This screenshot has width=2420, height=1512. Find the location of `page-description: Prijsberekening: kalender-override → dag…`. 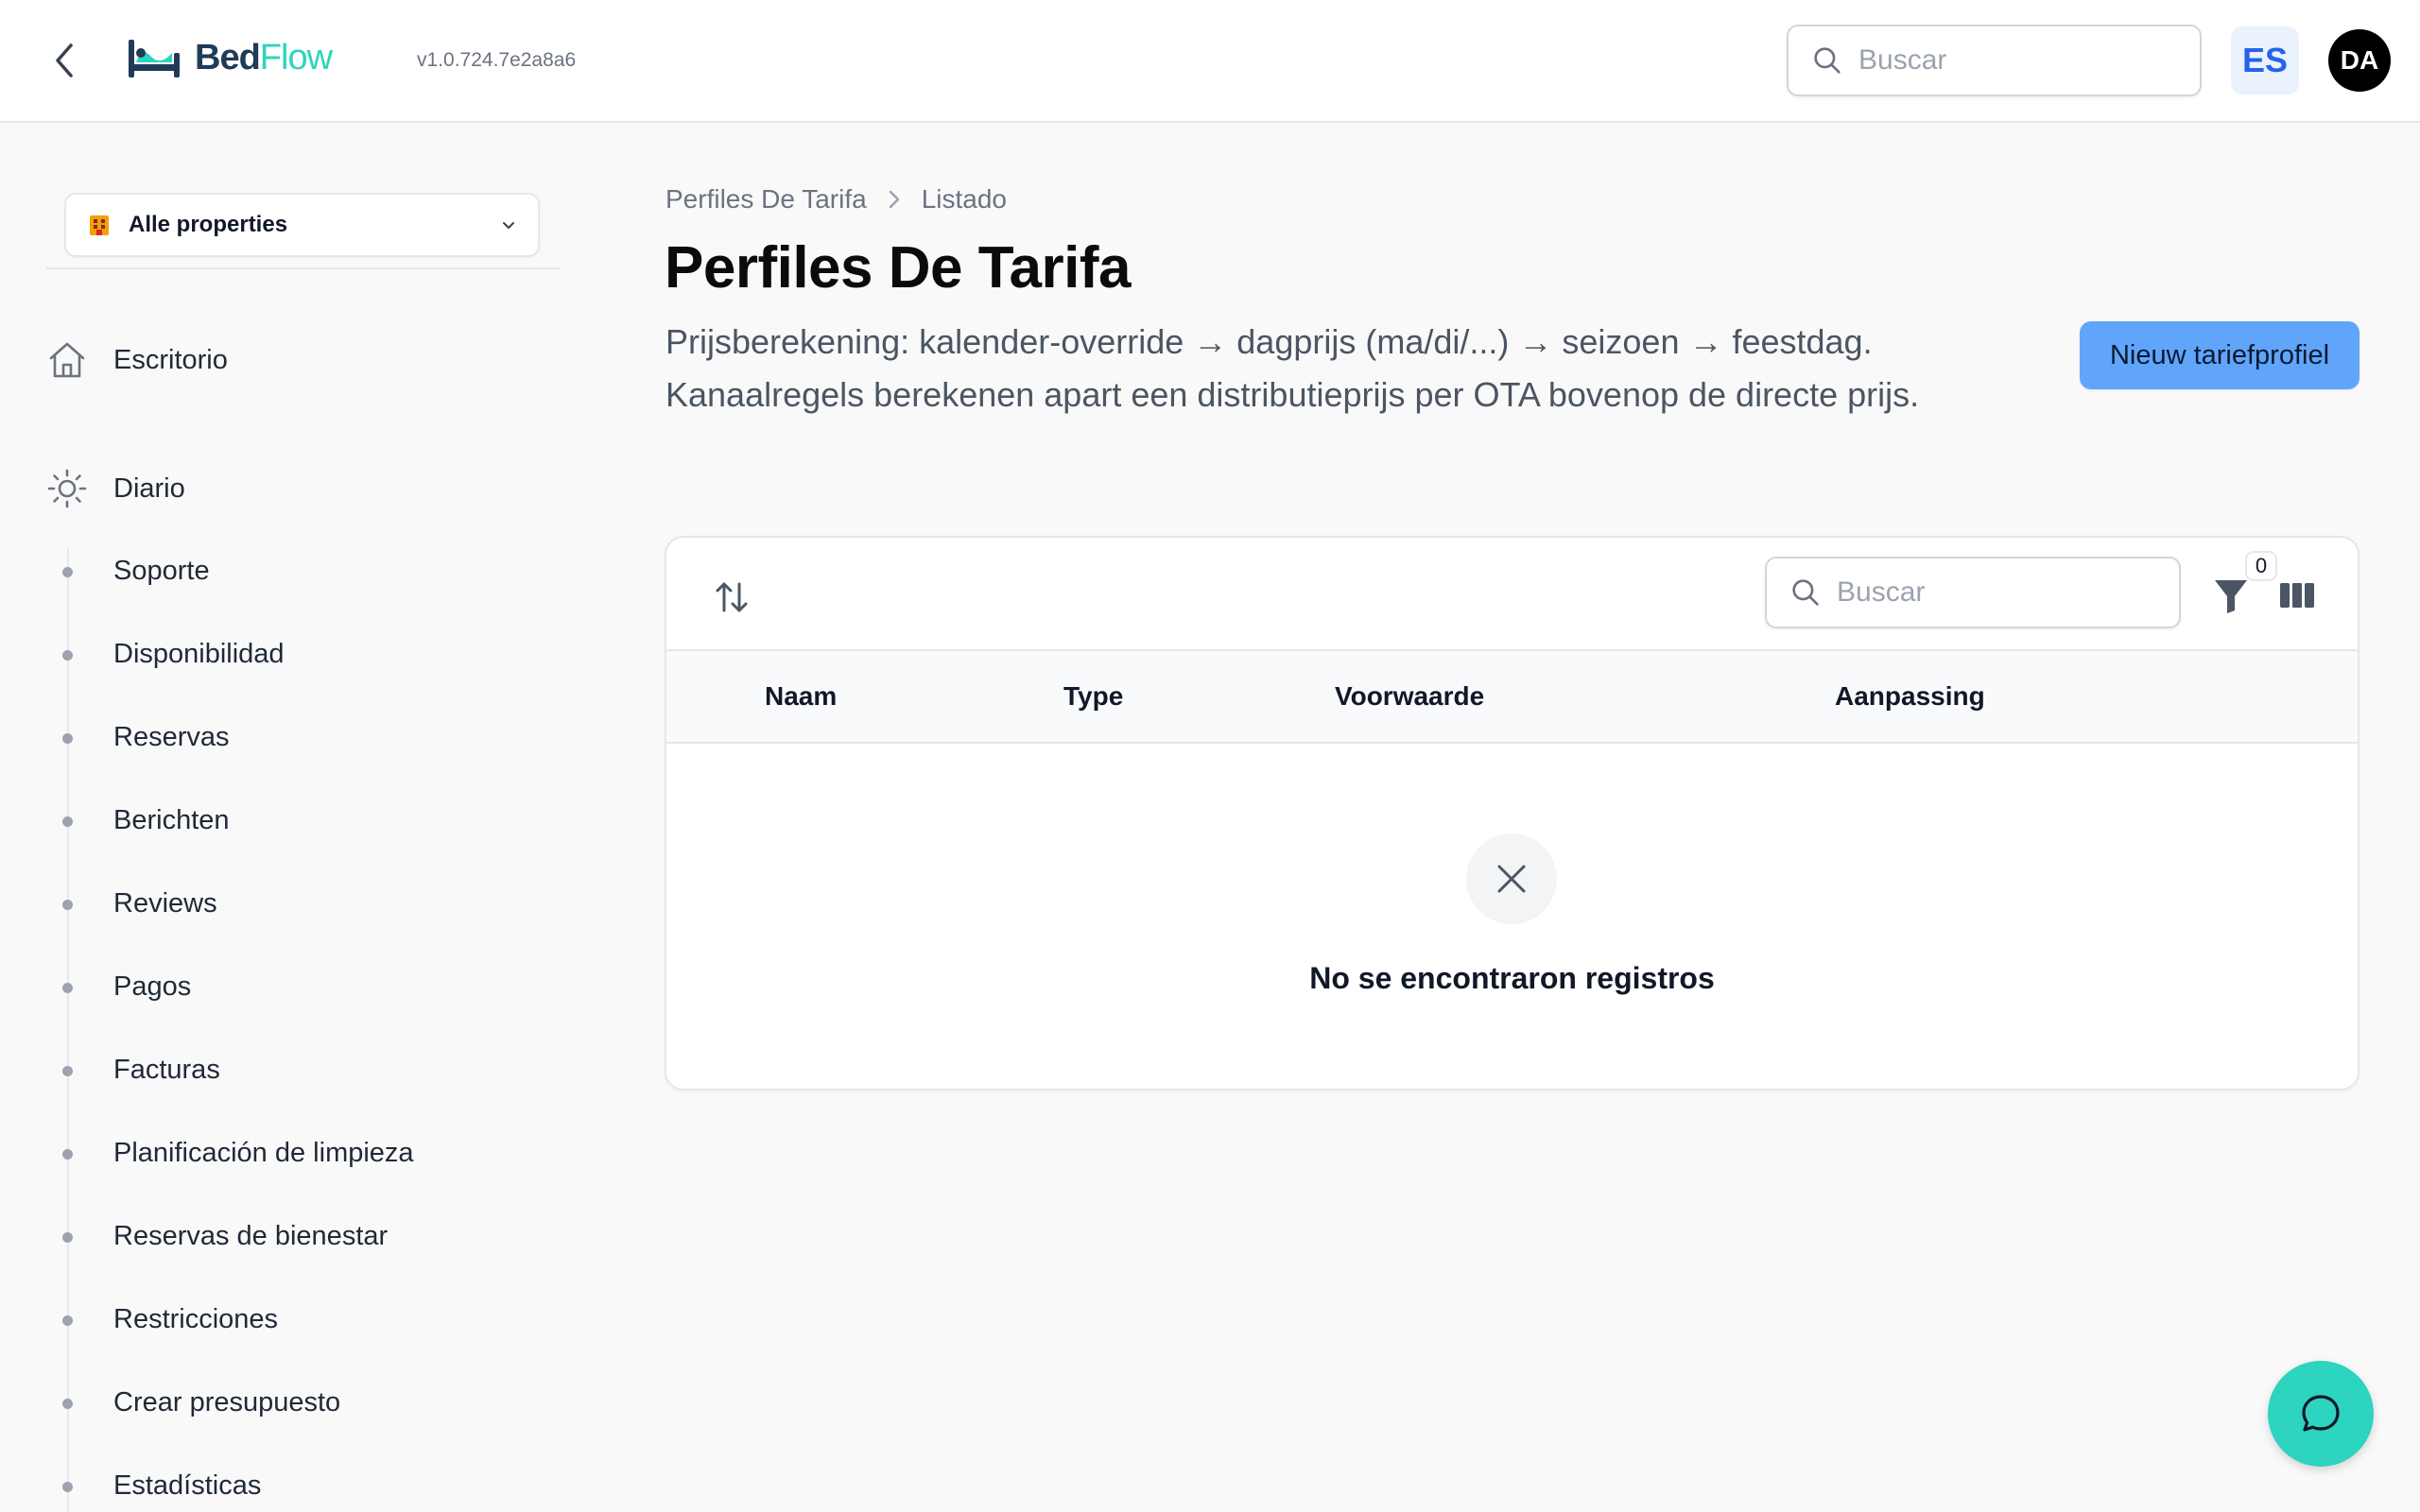

page-description: Prijsberekening: kalender-override → dag… is located at coordinates (1293, 368).